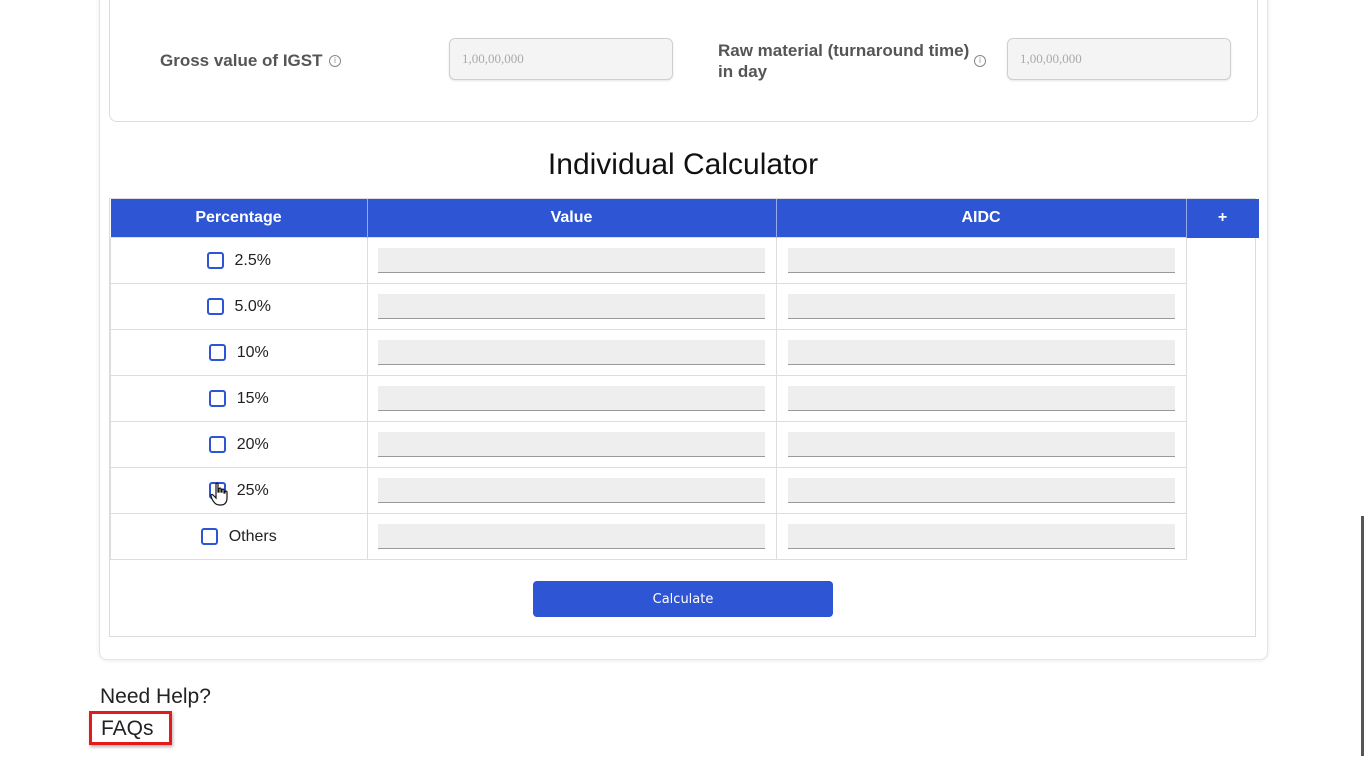 The width and height of the screenshot is (1366, 767). What do you see at coordinates (252, 260) in the screenshot?
I see `percentage-label: 2.5%` at bounding box center [252, 260].